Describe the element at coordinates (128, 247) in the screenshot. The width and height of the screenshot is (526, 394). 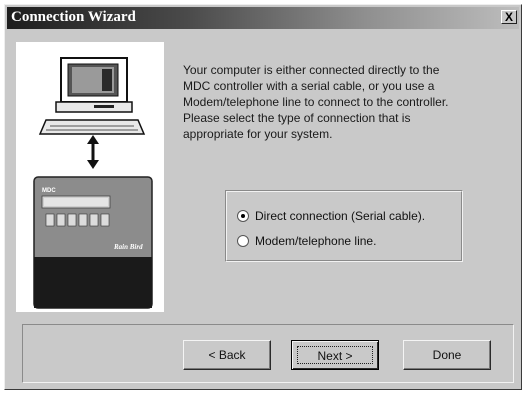
I see `brand-logo: Rain Bird` at that location.